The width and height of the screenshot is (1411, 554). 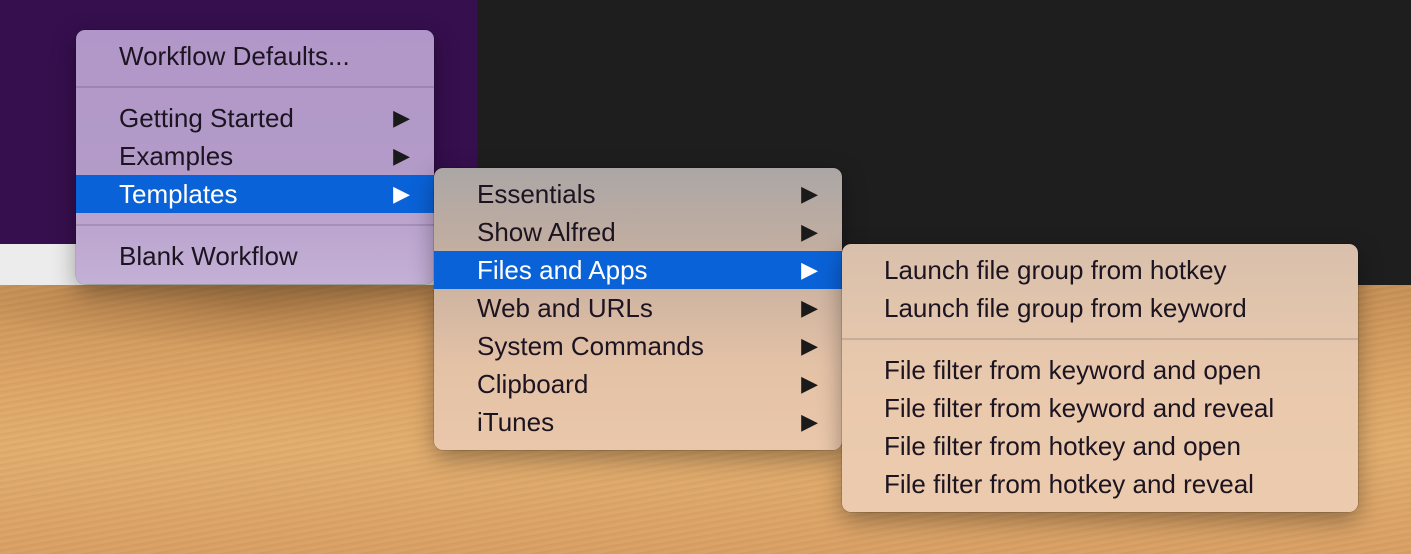 I want to click on menu-item-label: Show Alfred, so click(x=546, y=232).